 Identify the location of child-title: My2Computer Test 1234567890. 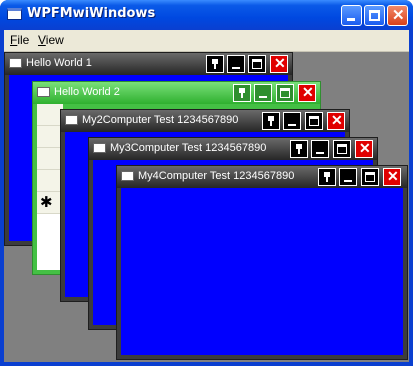
(160, 120).